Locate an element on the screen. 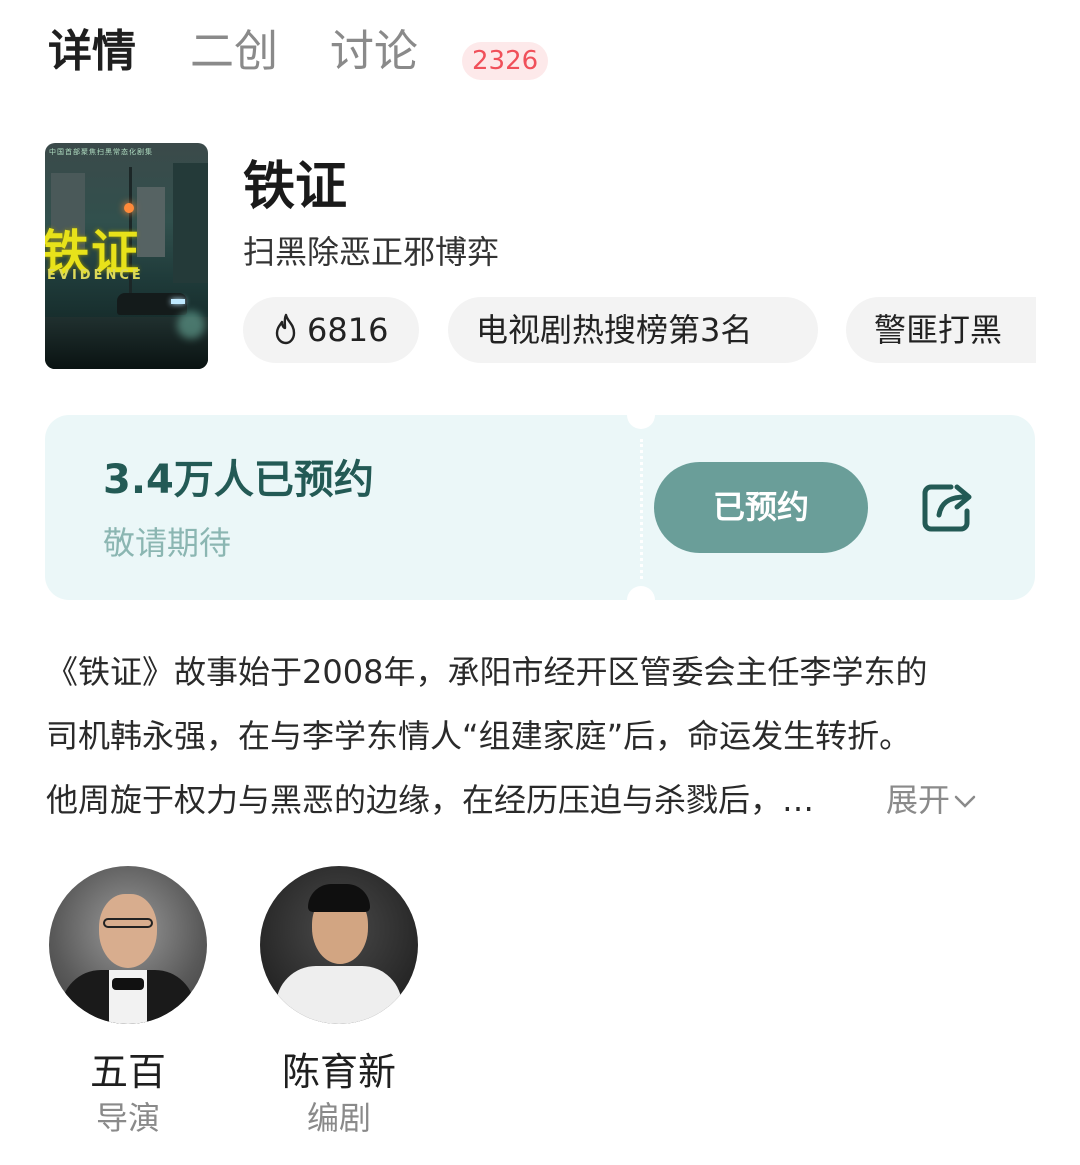 Image resolution: width=1080 pixels, height=1165 pixels. crew-member-director: 五百 导演 is located at coordinates (128, 1003).